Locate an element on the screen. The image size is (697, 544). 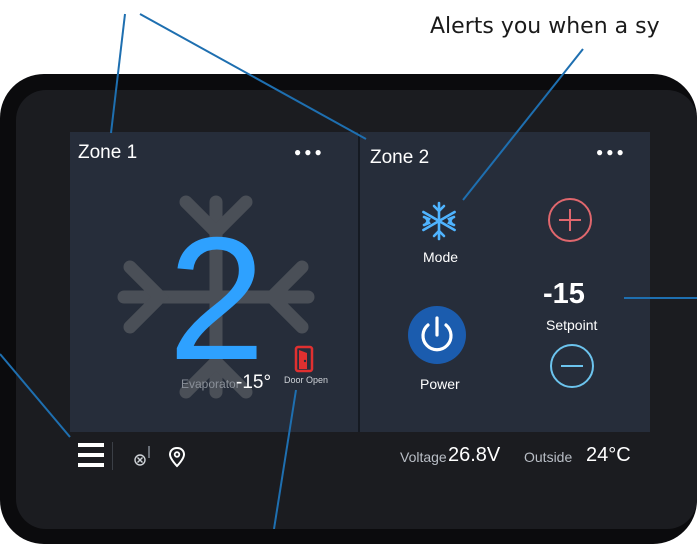
zone-1-current-value: 2 is located at coordinates (217, 299).